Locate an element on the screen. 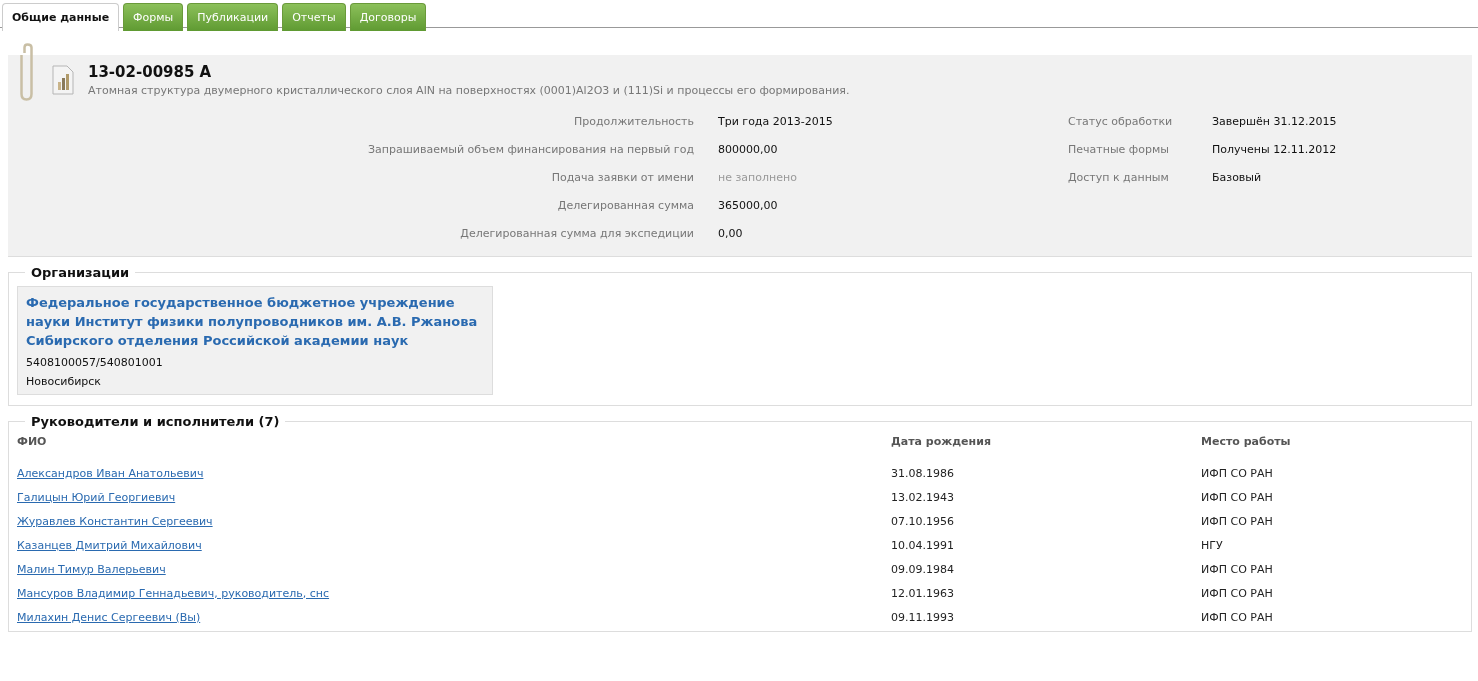 The height and width of the screenshot is (681, 1478). section-title: Организации is located at coordinates (80, 272).